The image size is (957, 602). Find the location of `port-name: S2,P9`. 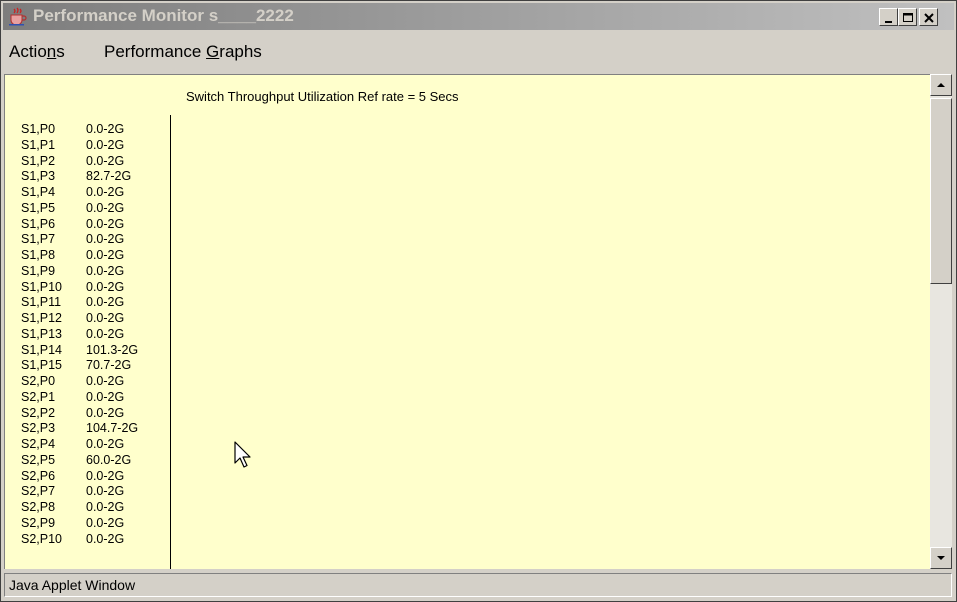

port-name: S2,P9 is located at coordinates (38, 522).